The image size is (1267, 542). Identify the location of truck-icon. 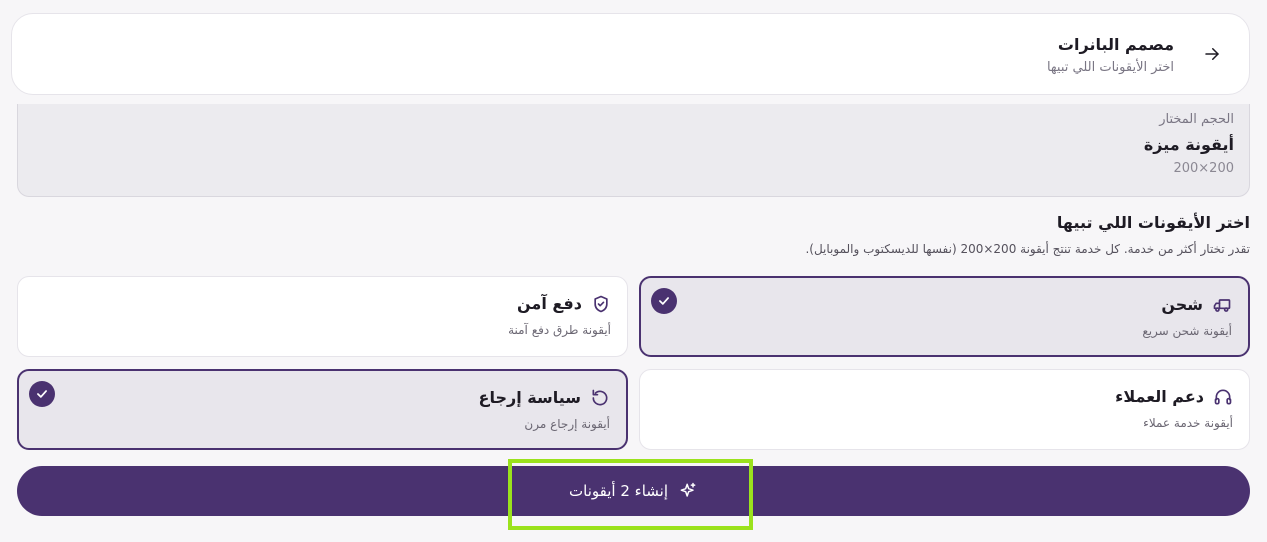
(1222, 305).